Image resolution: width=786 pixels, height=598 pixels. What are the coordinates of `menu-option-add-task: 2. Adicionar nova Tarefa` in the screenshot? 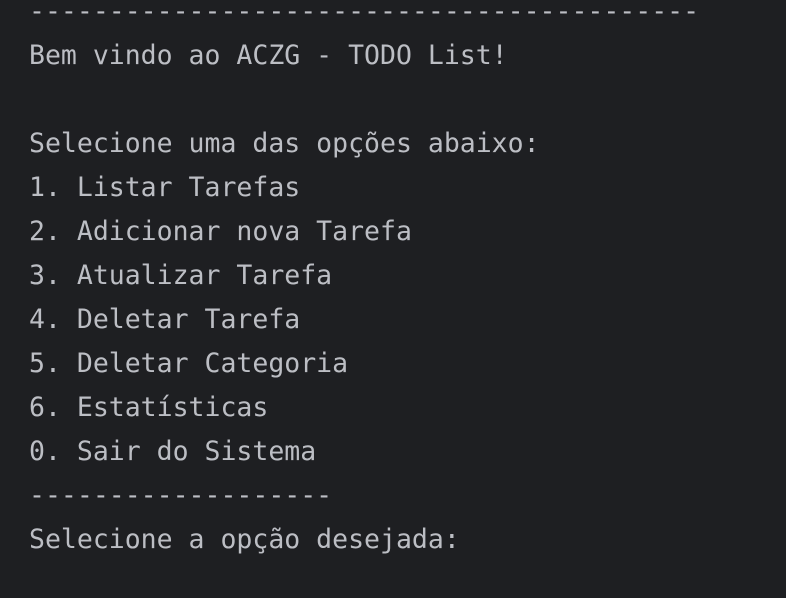 It's located at (220, 231).